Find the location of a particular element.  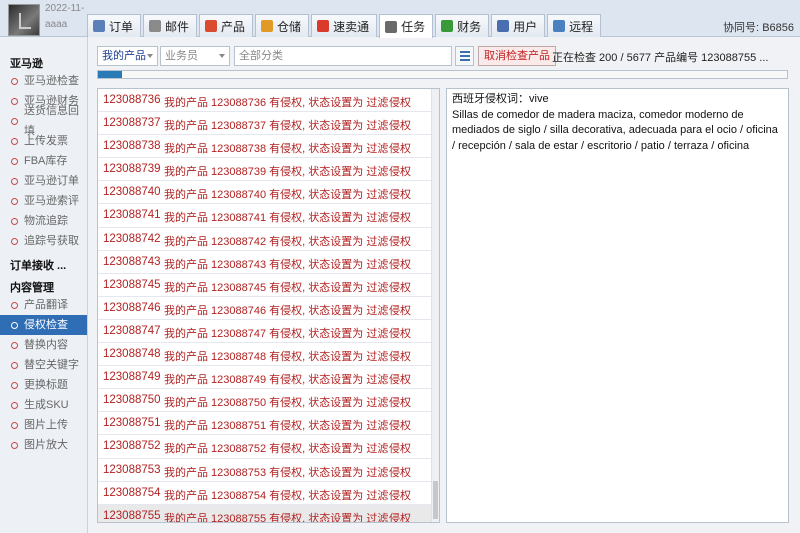

product-select: 我的产品 is located at coordinates (127, 56).